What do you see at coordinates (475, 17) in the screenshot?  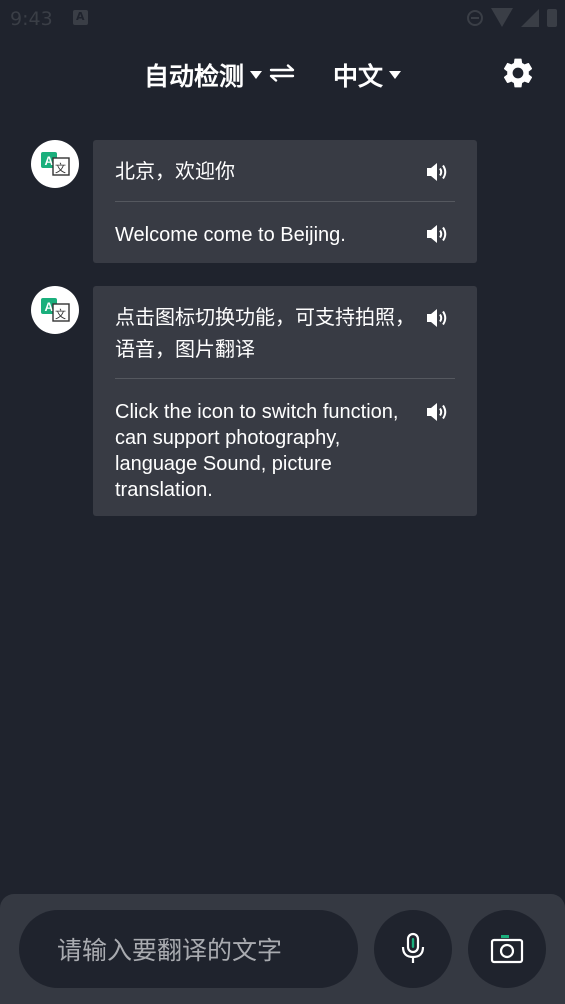 I see `do-not-disturb-icon` at bounding box center [475, 17].